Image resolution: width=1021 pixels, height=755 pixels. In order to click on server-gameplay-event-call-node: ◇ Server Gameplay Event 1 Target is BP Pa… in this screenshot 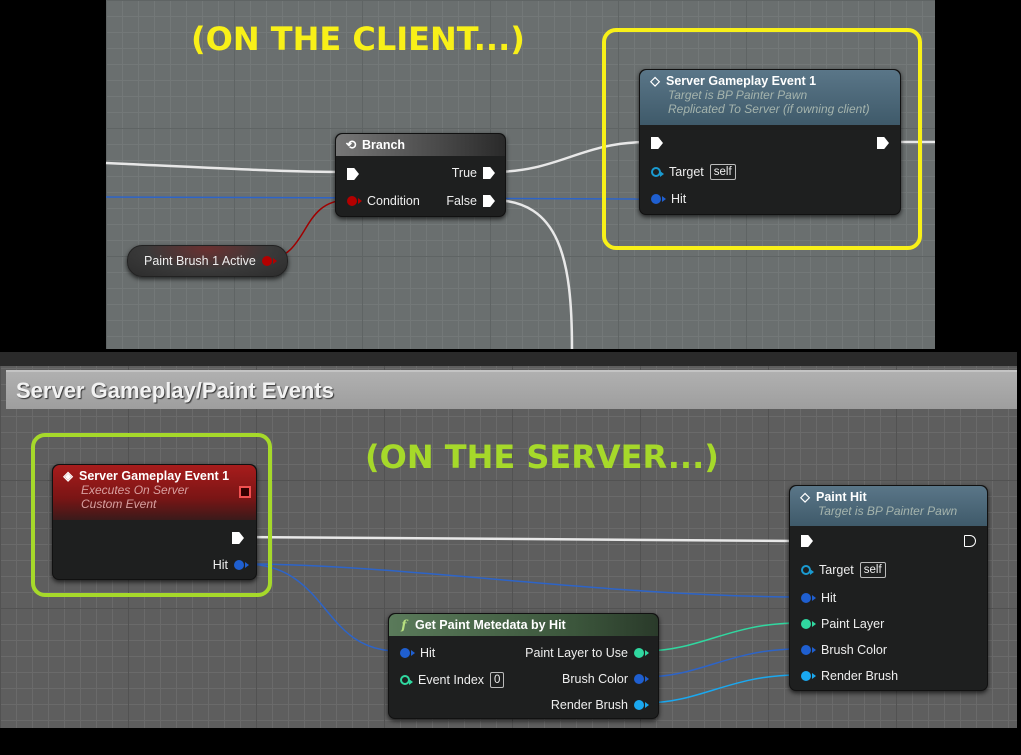, I will do `click(770, 142)`.